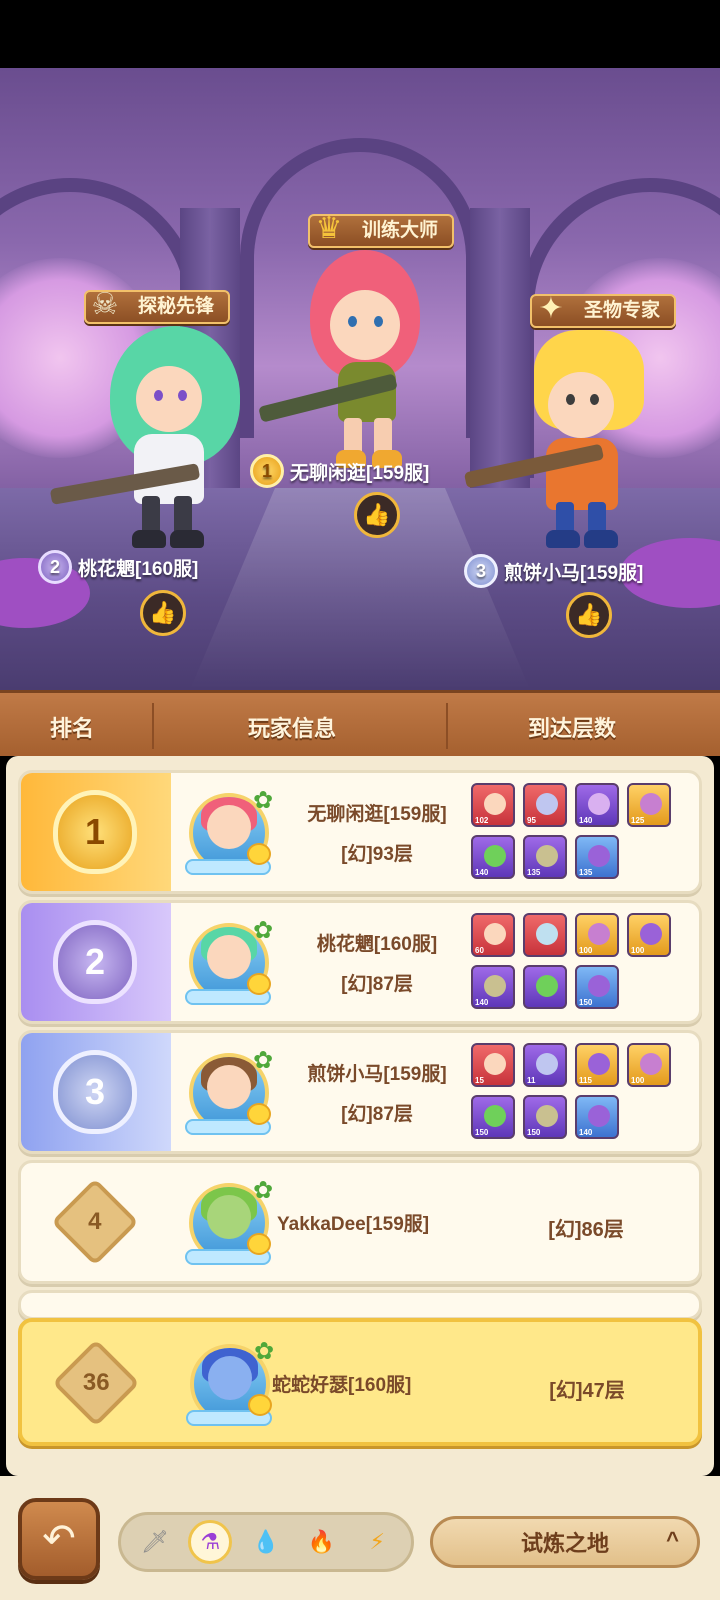 The height and width of the screenshot is (1600, 720). I want to click on like-button-third: 👍, so click(589, 615).